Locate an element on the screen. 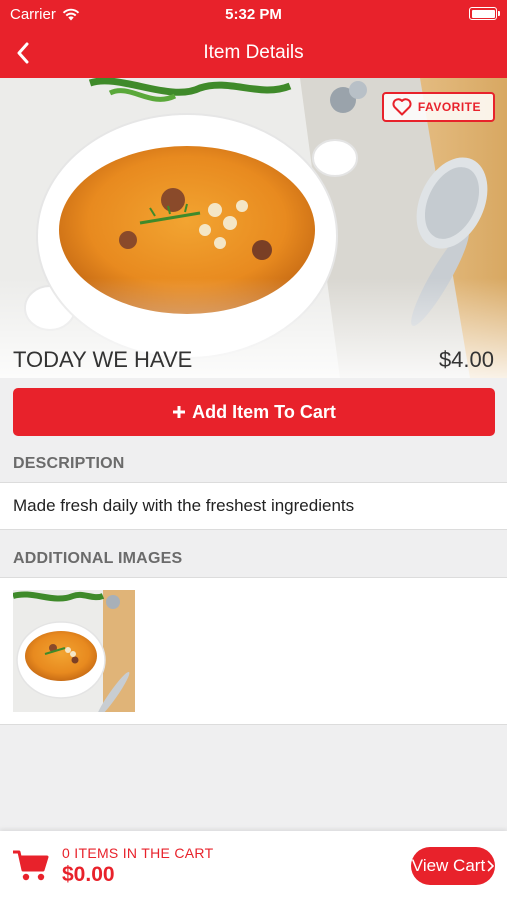  heart-icon is located at coordinates (402, 107).